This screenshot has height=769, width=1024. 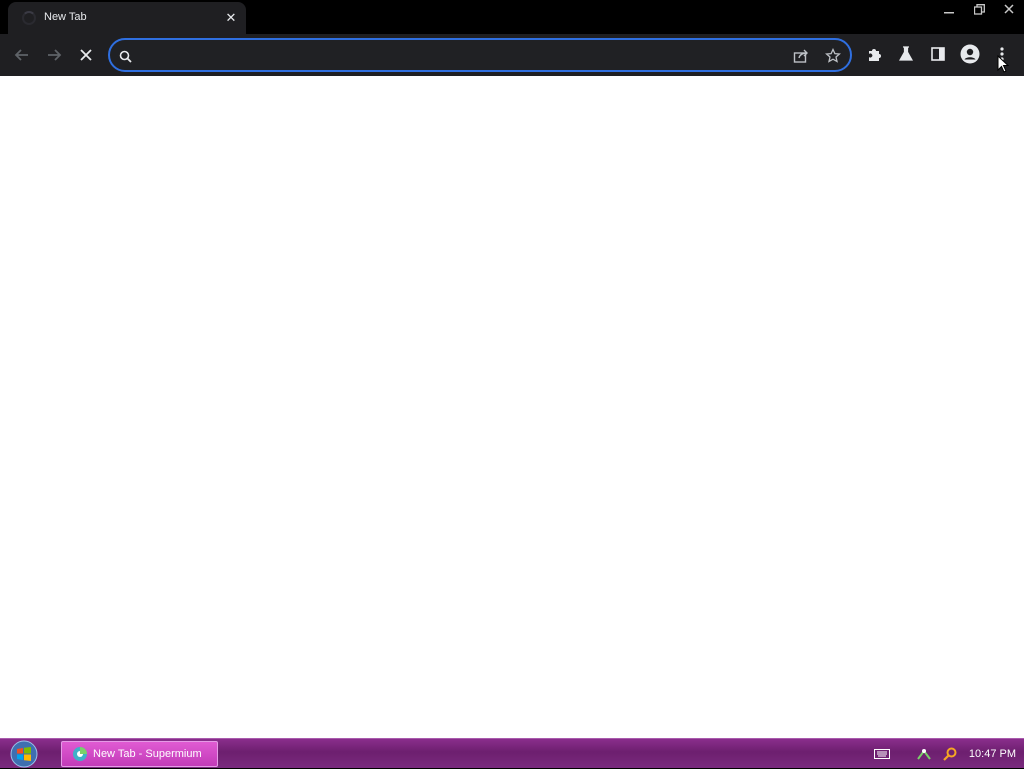 I want to click on loading-spinner-icon, so click(x=29, y=18).